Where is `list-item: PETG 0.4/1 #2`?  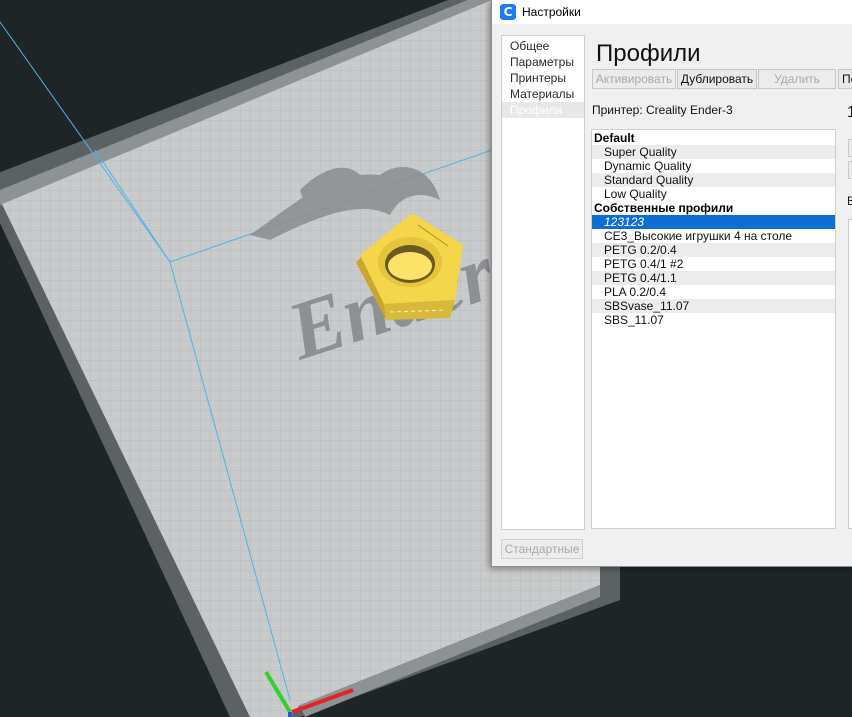
list-item: PETG 0.4/1 #2 is located at coordinates (713, 264).